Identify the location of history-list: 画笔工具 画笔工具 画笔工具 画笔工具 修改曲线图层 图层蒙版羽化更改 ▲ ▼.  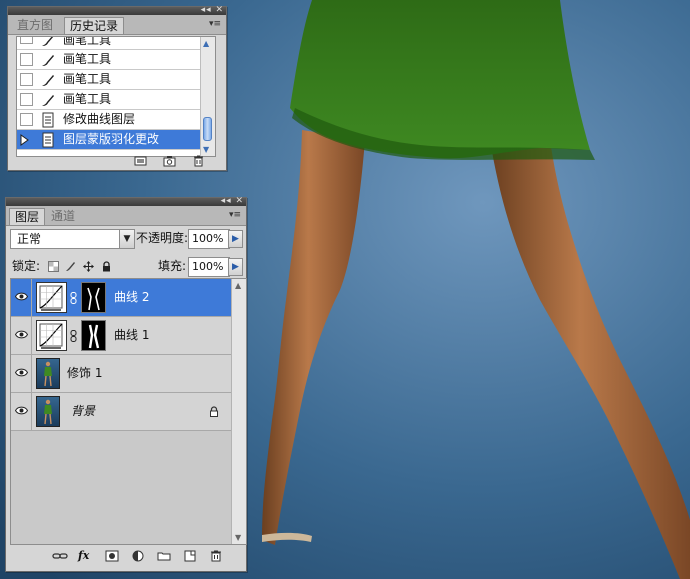
(116, 96).